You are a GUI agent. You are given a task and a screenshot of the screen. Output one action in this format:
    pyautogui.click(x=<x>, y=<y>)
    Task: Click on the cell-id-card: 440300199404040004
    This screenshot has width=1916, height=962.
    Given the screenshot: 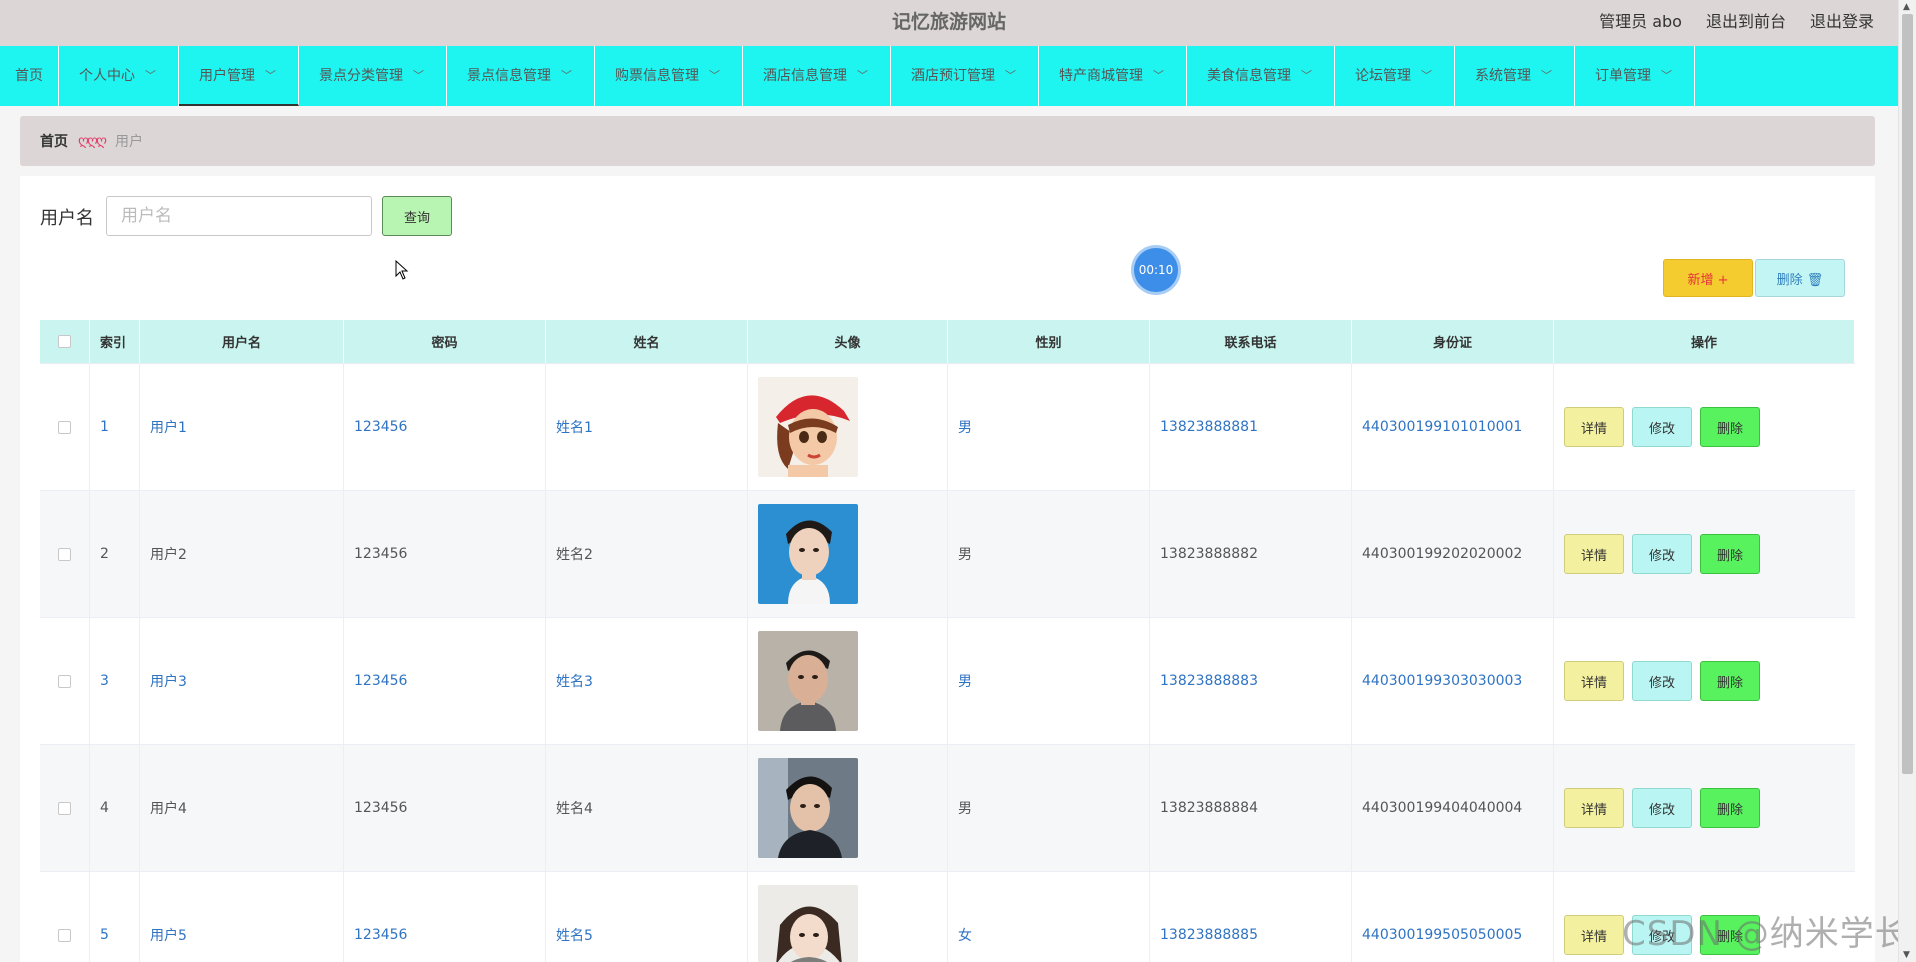 What is the action you would take?
    pyautogui.click(x=1453, y=808)
    